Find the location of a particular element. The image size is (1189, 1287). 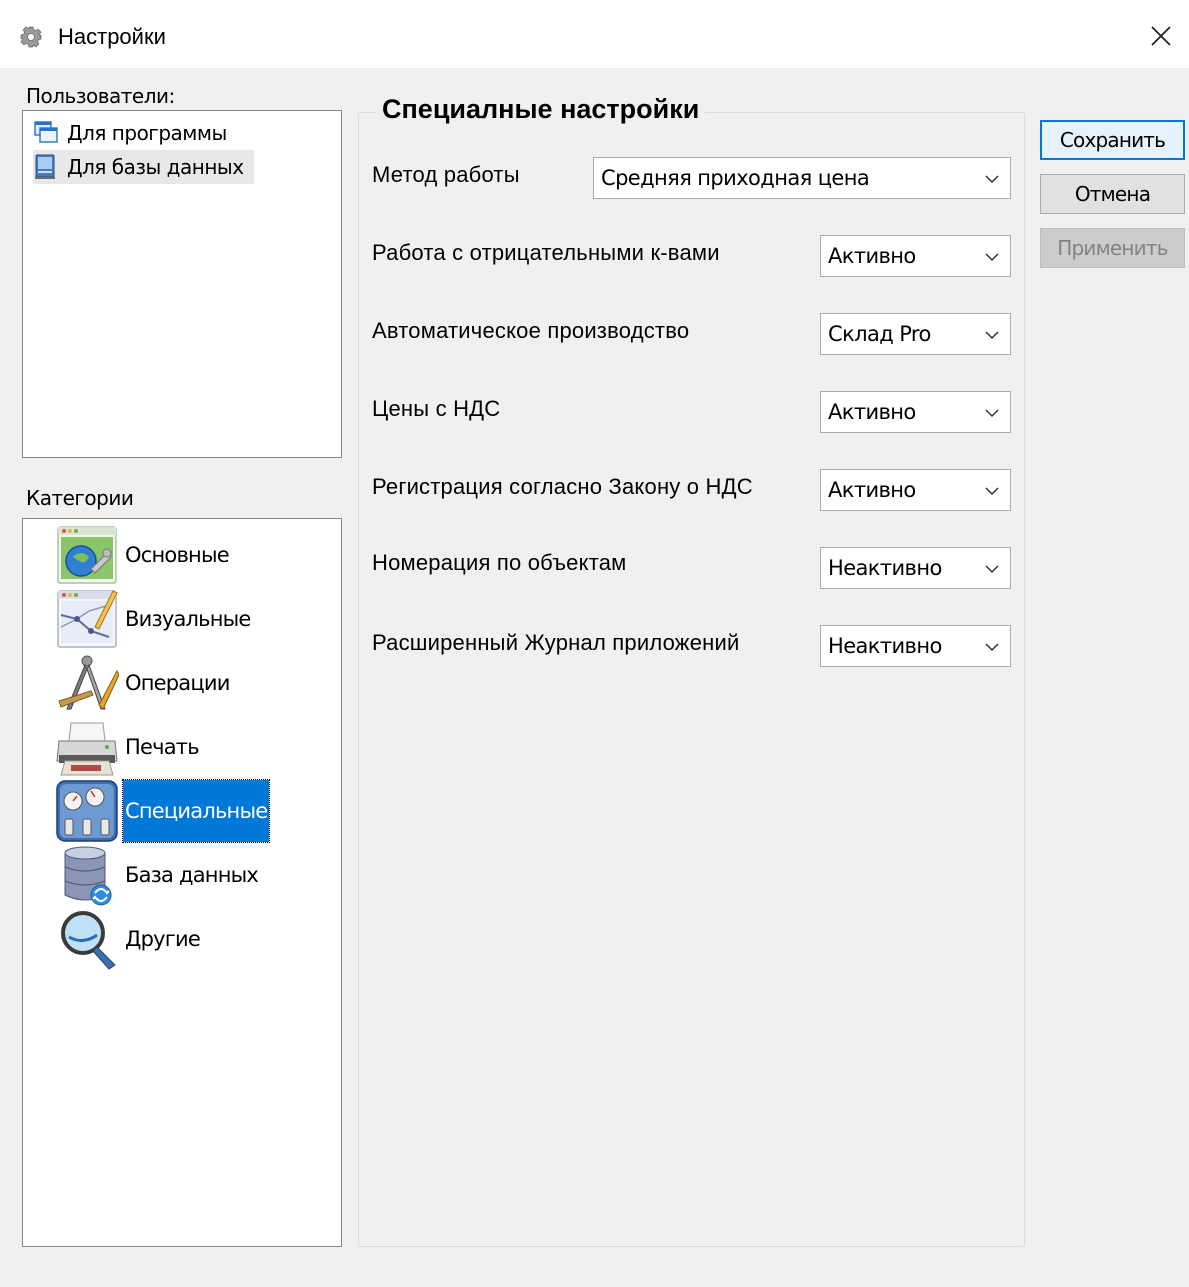

users-label: Пользователи: is located at coordinates (100, 96).